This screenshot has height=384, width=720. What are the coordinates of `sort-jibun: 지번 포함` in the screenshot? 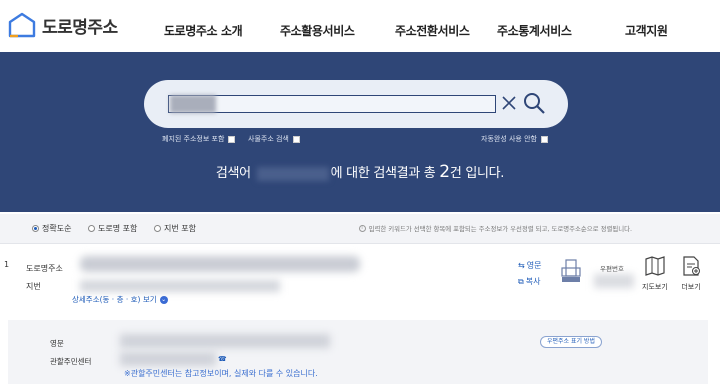 It's located at (175, 228).